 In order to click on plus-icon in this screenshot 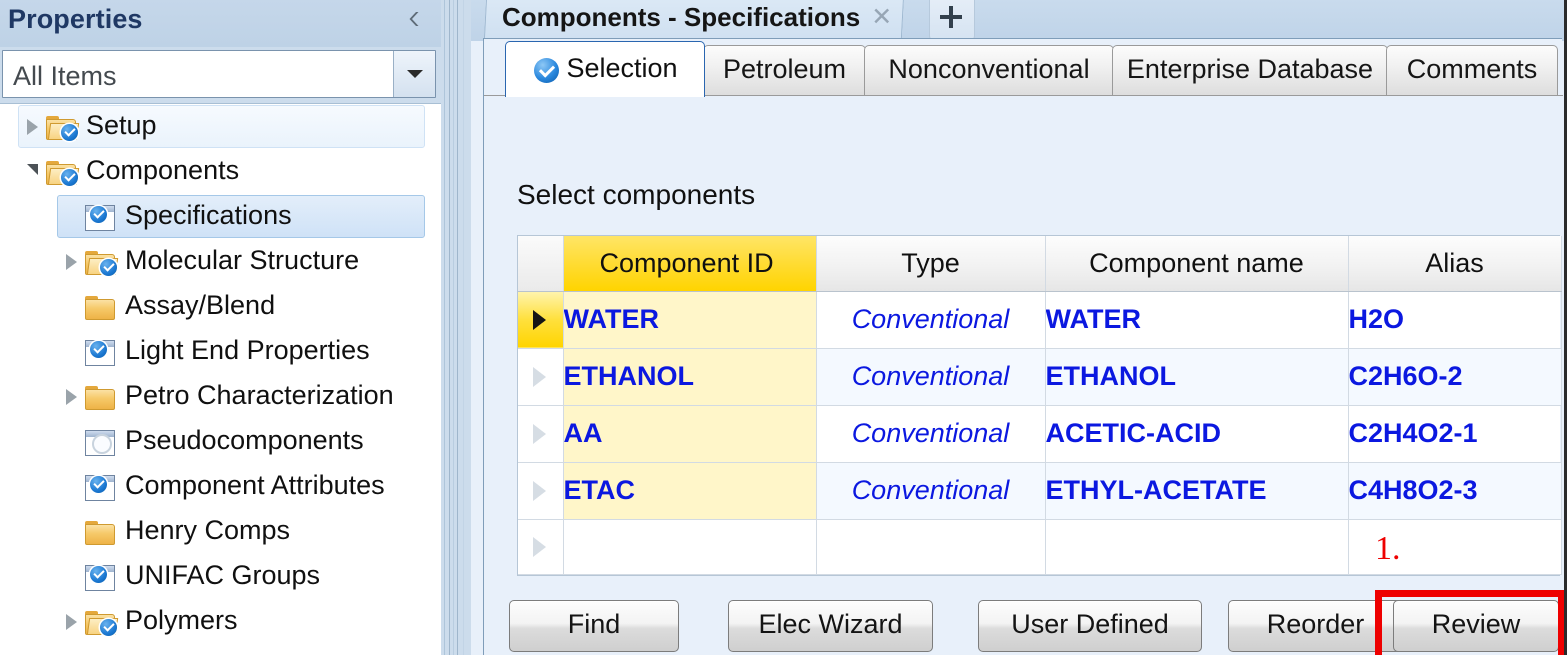, I will do `click(952, 20)`.